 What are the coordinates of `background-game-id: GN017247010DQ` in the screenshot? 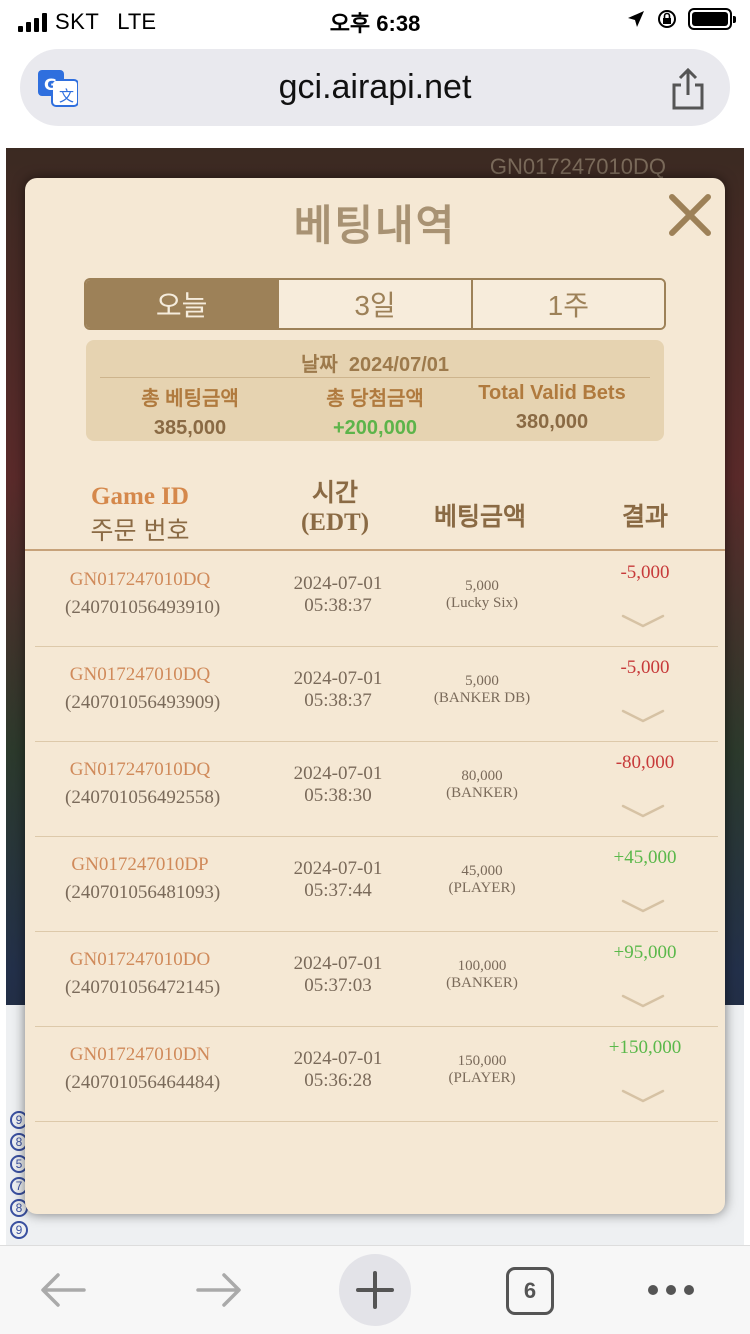 It's located at (577, 166).